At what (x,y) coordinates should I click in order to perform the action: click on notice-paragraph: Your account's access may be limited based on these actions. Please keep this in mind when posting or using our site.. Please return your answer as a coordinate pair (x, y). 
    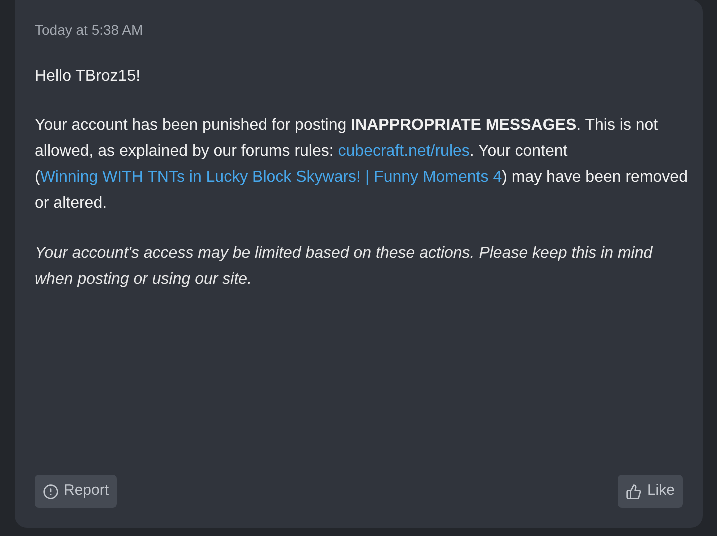
    Looking at the image, I should click on (344, 267).